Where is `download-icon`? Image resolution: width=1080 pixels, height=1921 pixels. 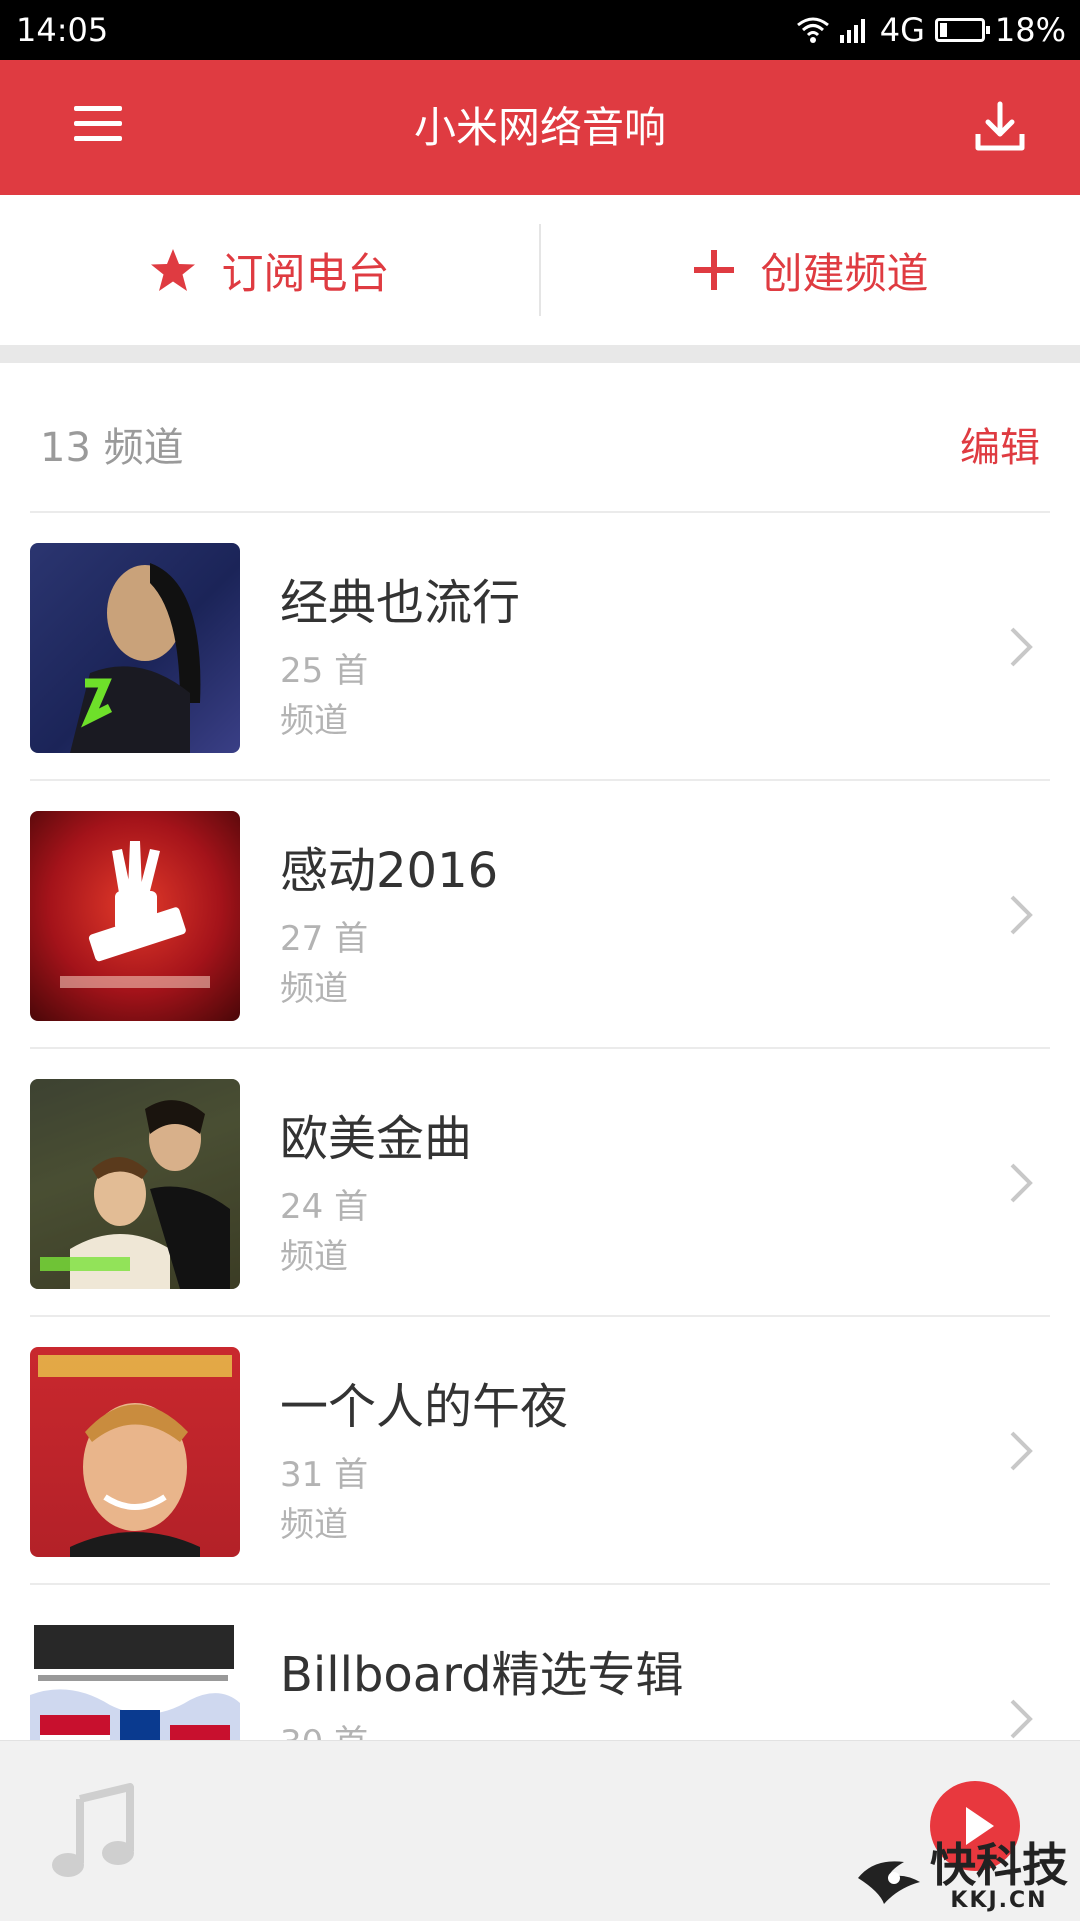
download-icon is located at coordinates (1000, 128).